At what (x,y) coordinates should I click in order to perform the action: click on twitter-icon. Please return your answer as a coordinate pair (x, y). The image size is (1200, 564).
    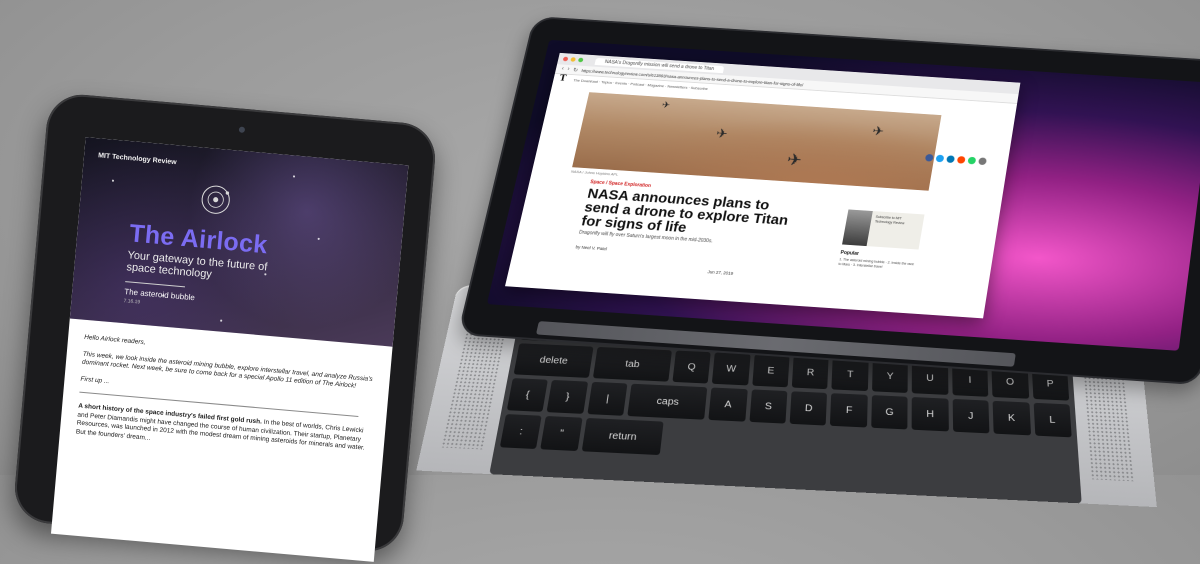
    Looking at the image, I should click on (940, 158).